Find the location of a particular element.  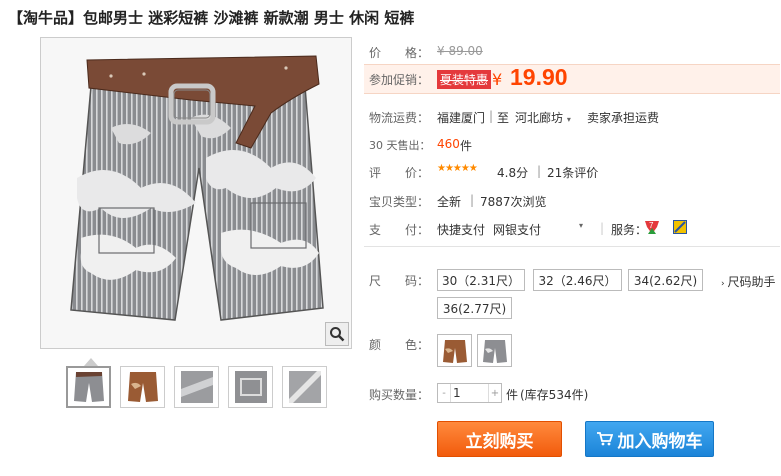

promo-badge: 夏装特惠 is located at coordinates (464, 79).